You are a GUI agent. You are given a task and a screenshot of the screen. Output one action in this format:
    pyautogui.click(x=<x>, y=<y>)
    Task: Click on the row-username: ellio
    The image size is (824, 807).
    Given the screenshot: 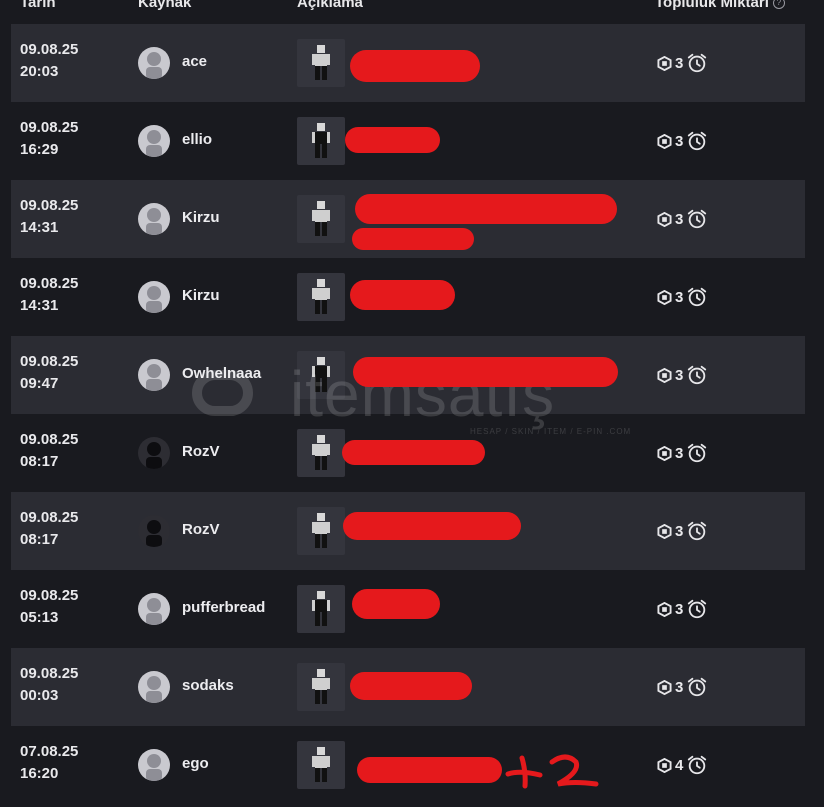 What is the action you would take?
    pyautogui.click(x=197, y=139)
    